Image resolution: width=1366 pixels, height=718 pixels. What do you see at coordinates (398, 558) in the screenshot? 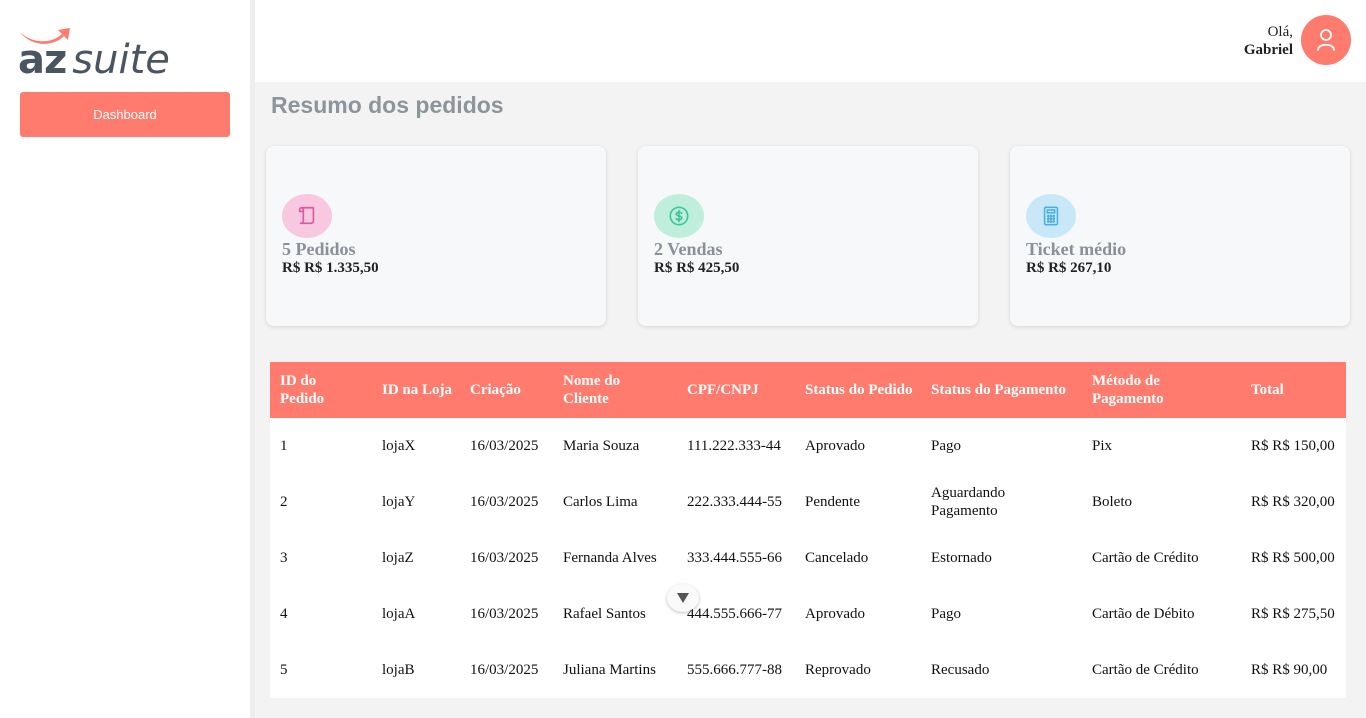
I see `cell-store-id: lojaZ` at bounding box center [398, 558].